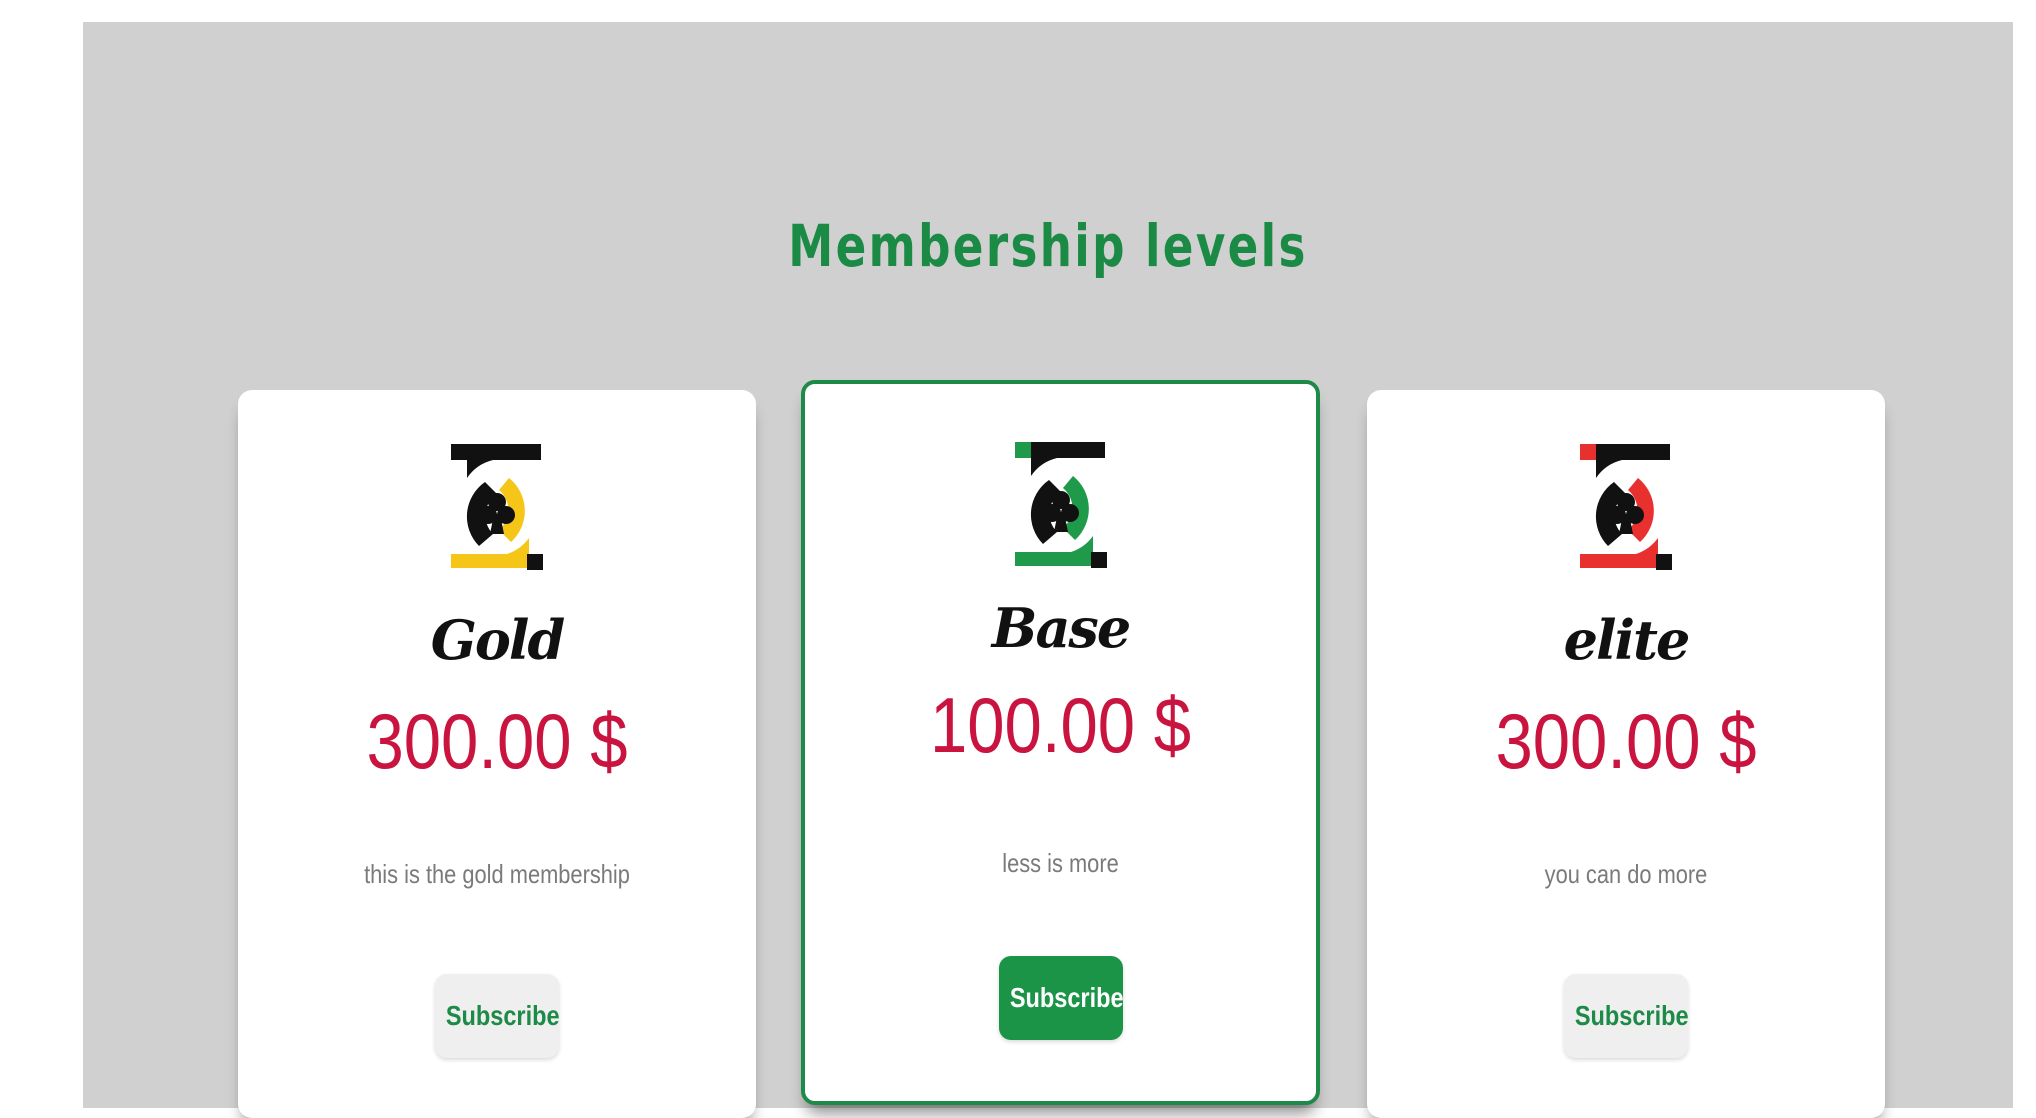  I want to click on subscribe-button-base: Subscribe, so click(1061, 998).